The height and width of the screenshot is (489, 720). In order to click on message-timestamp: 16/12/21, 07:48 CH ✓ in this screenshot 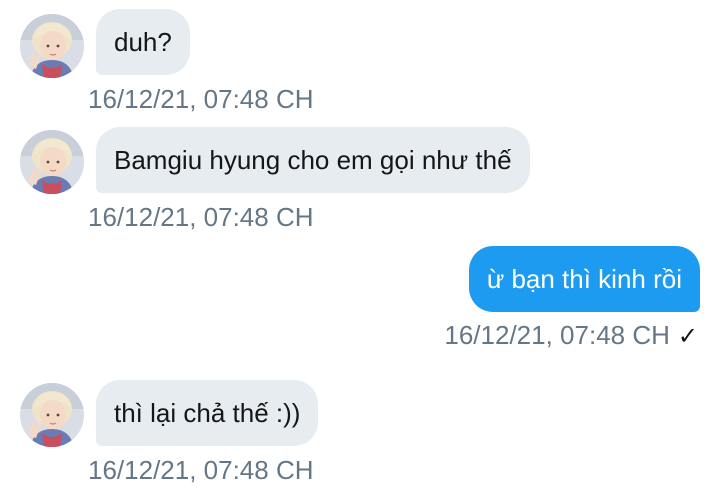, I will do `click(571, 335)`.